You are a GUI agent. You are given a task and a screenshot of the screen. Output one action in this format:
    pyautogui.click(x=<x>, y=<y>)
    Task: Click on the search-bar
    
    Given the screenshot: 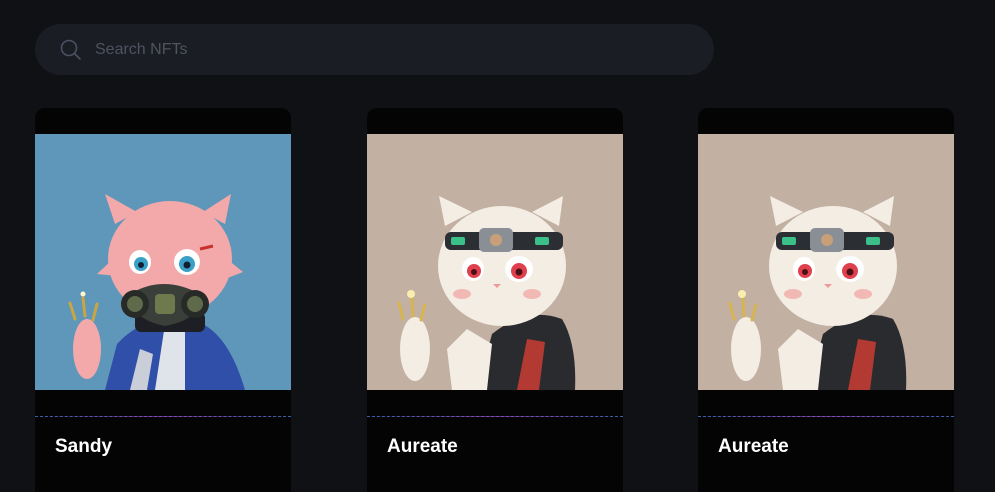 What is the action you would take?
    pyautogui.click(x=374, y=49)
    